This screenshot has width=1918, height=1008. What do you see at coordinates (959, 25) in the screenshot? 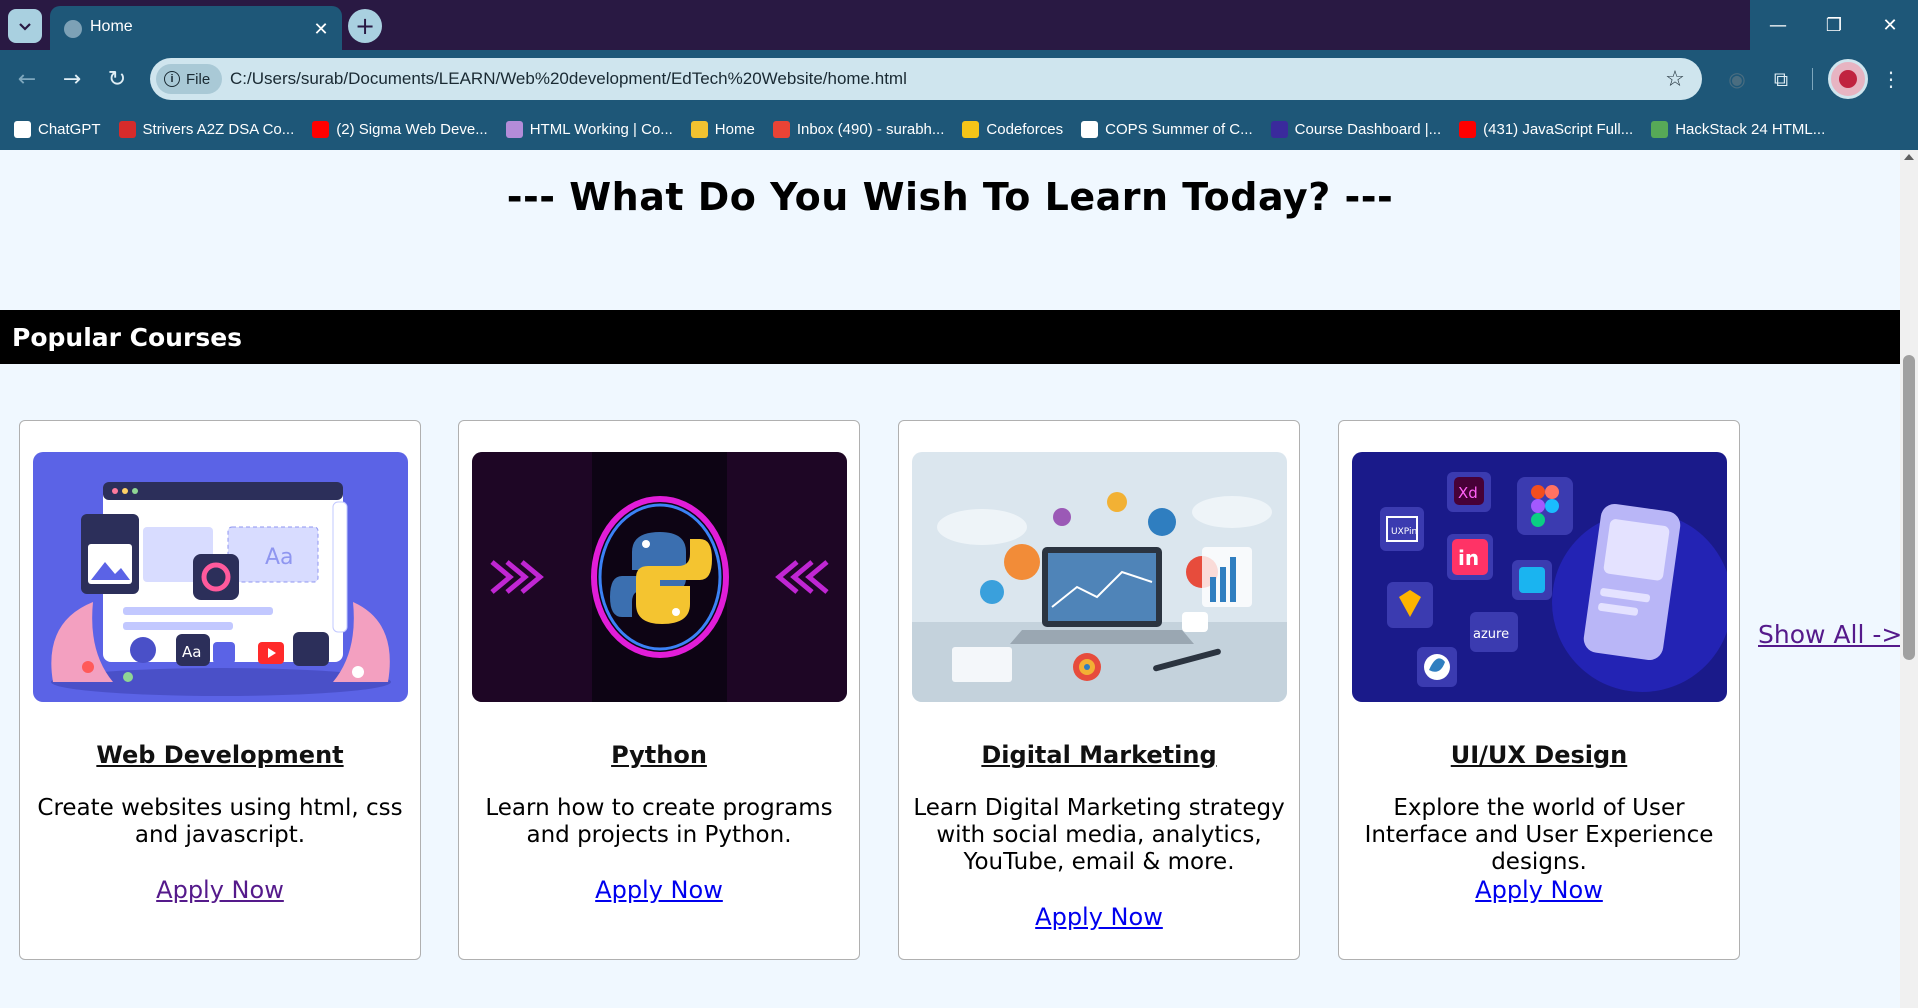
I see `browser-titlebar: Home ✕ + — ❐ ✕` at bounding box center [959, 25].